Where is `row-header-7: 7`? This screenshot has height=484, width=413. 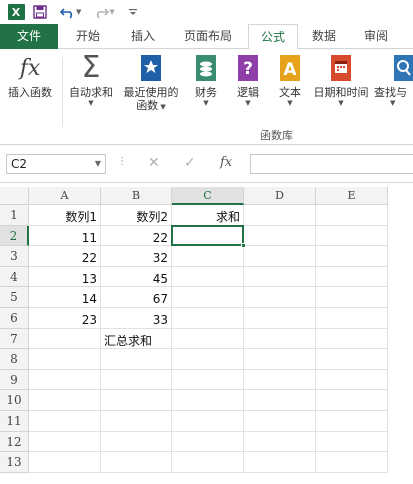 row-header-7: 7 is located at coordinates (14, 339).